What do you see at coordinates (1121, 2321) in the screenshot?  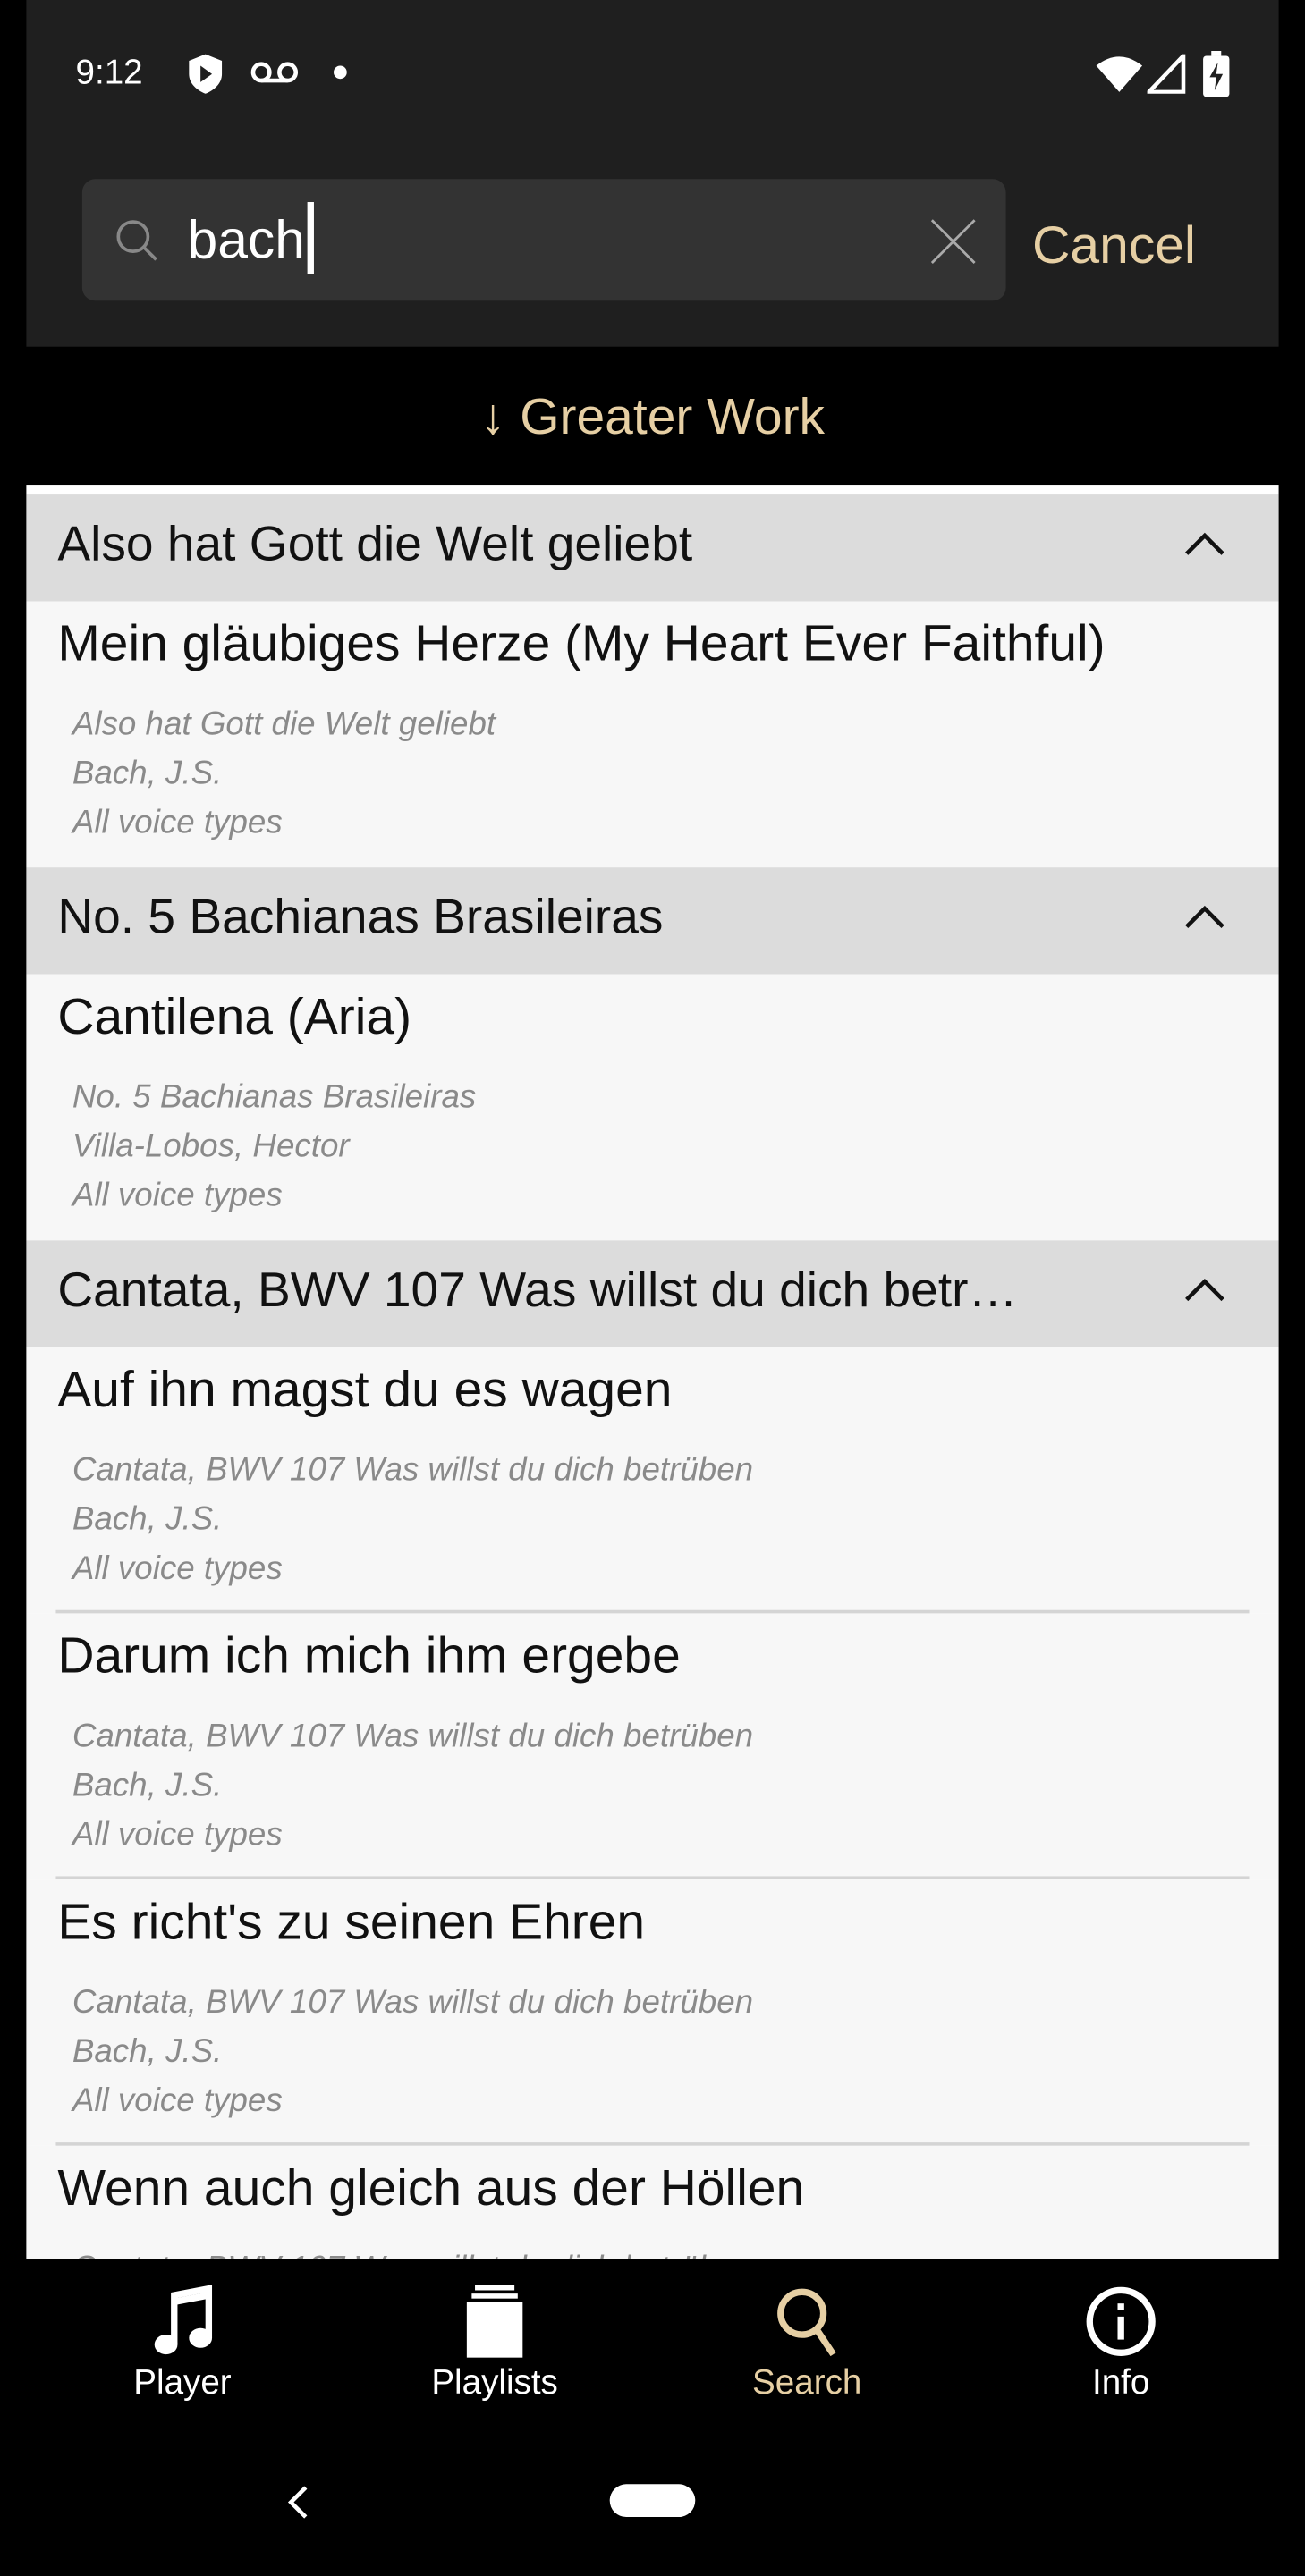 I see `info-icon` at bounding box center [1121, 2321].